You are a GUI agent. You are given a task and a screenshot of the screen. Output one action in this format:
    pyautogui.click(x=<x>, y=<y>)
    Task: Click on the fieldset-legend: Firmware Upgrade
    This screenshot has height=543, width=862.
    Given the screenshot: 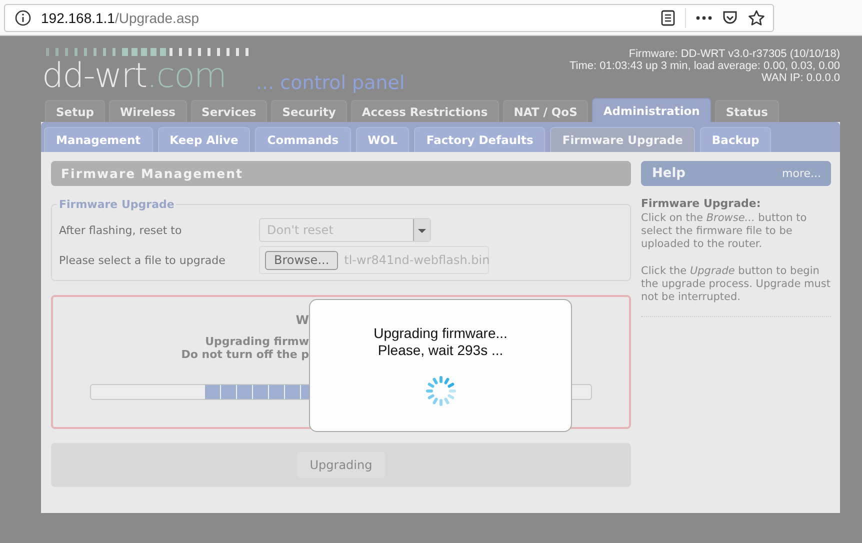 What is the action you would take?
    pyautogui.click(x=116, y=204)
    